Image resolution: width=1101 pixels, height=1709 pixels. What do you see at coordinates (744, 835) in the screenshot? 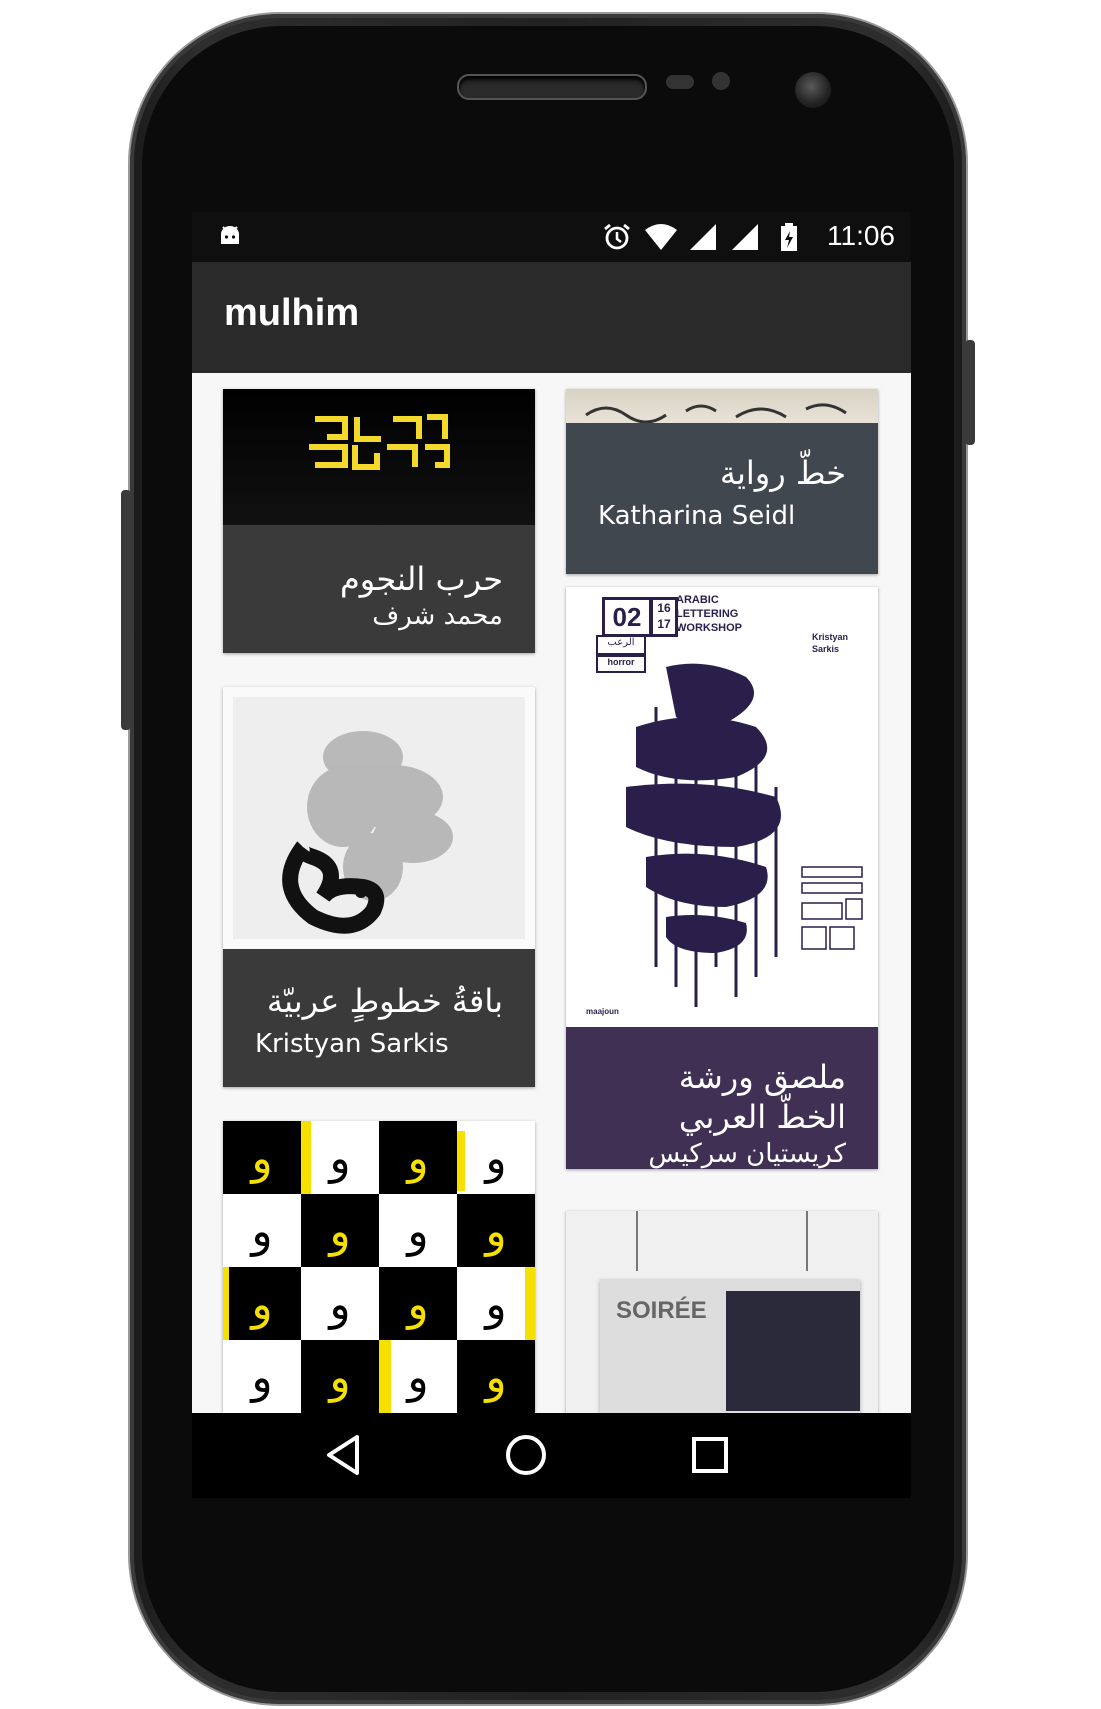
I see `poster-calligraphy` at bounding box center [744, 835].